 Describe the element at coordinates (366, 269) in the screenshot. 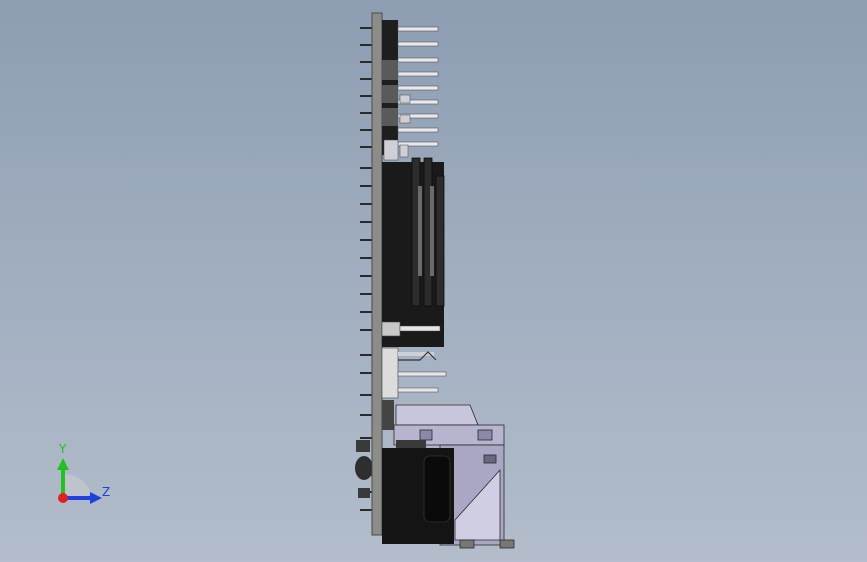

I see `solder-side-pins` at that location.